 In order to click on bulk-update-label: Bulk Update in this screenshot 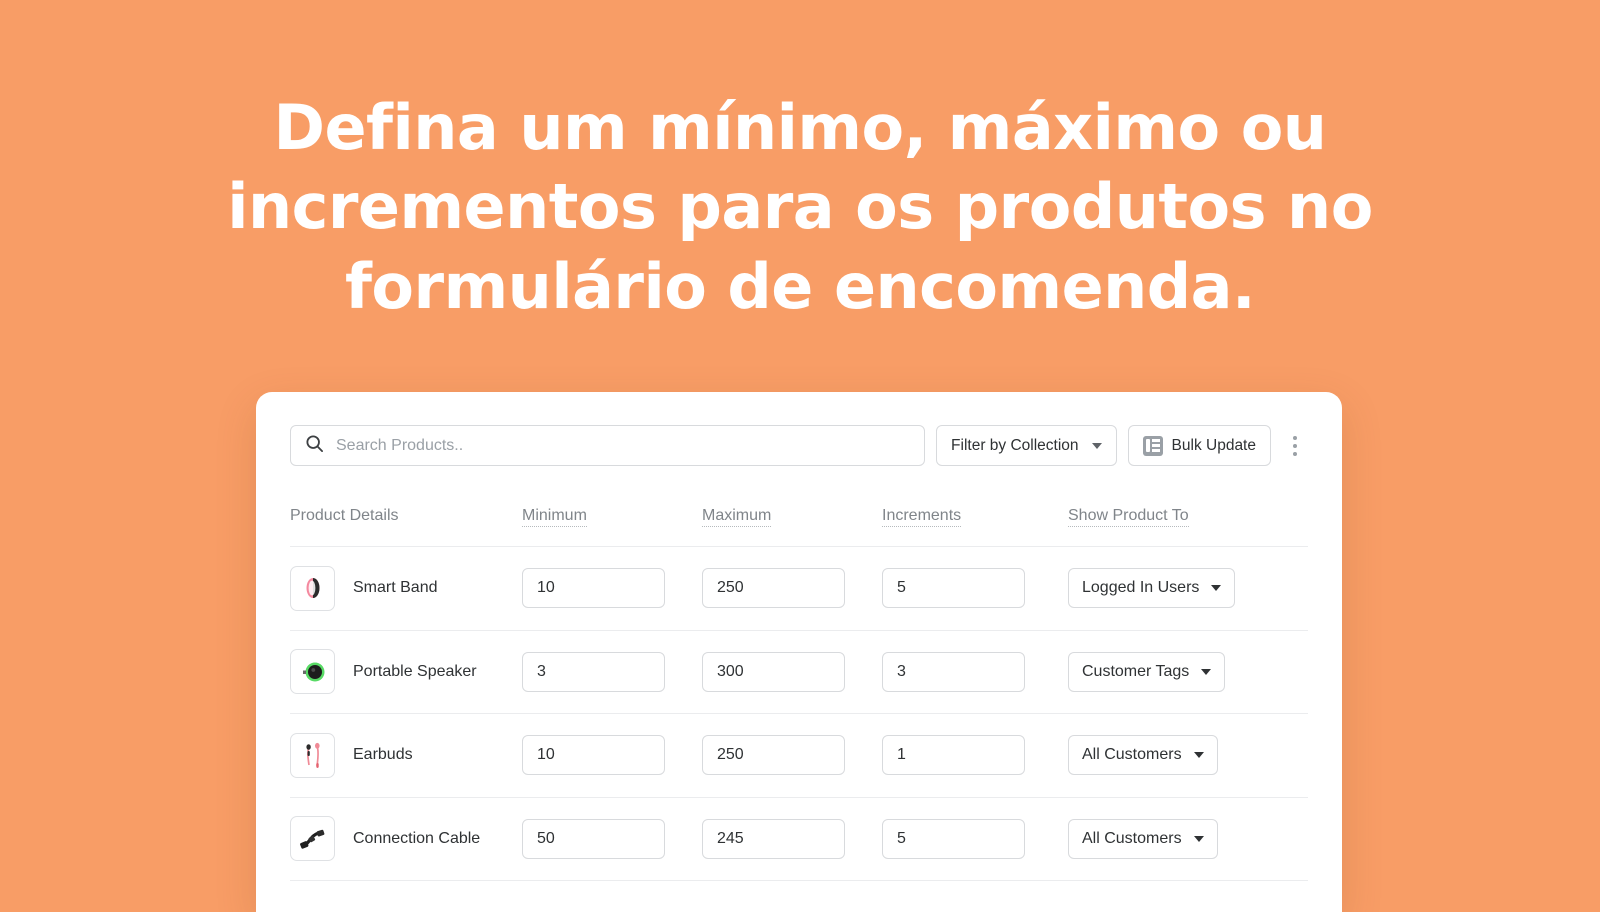, I will do `click(1213, 445)`.